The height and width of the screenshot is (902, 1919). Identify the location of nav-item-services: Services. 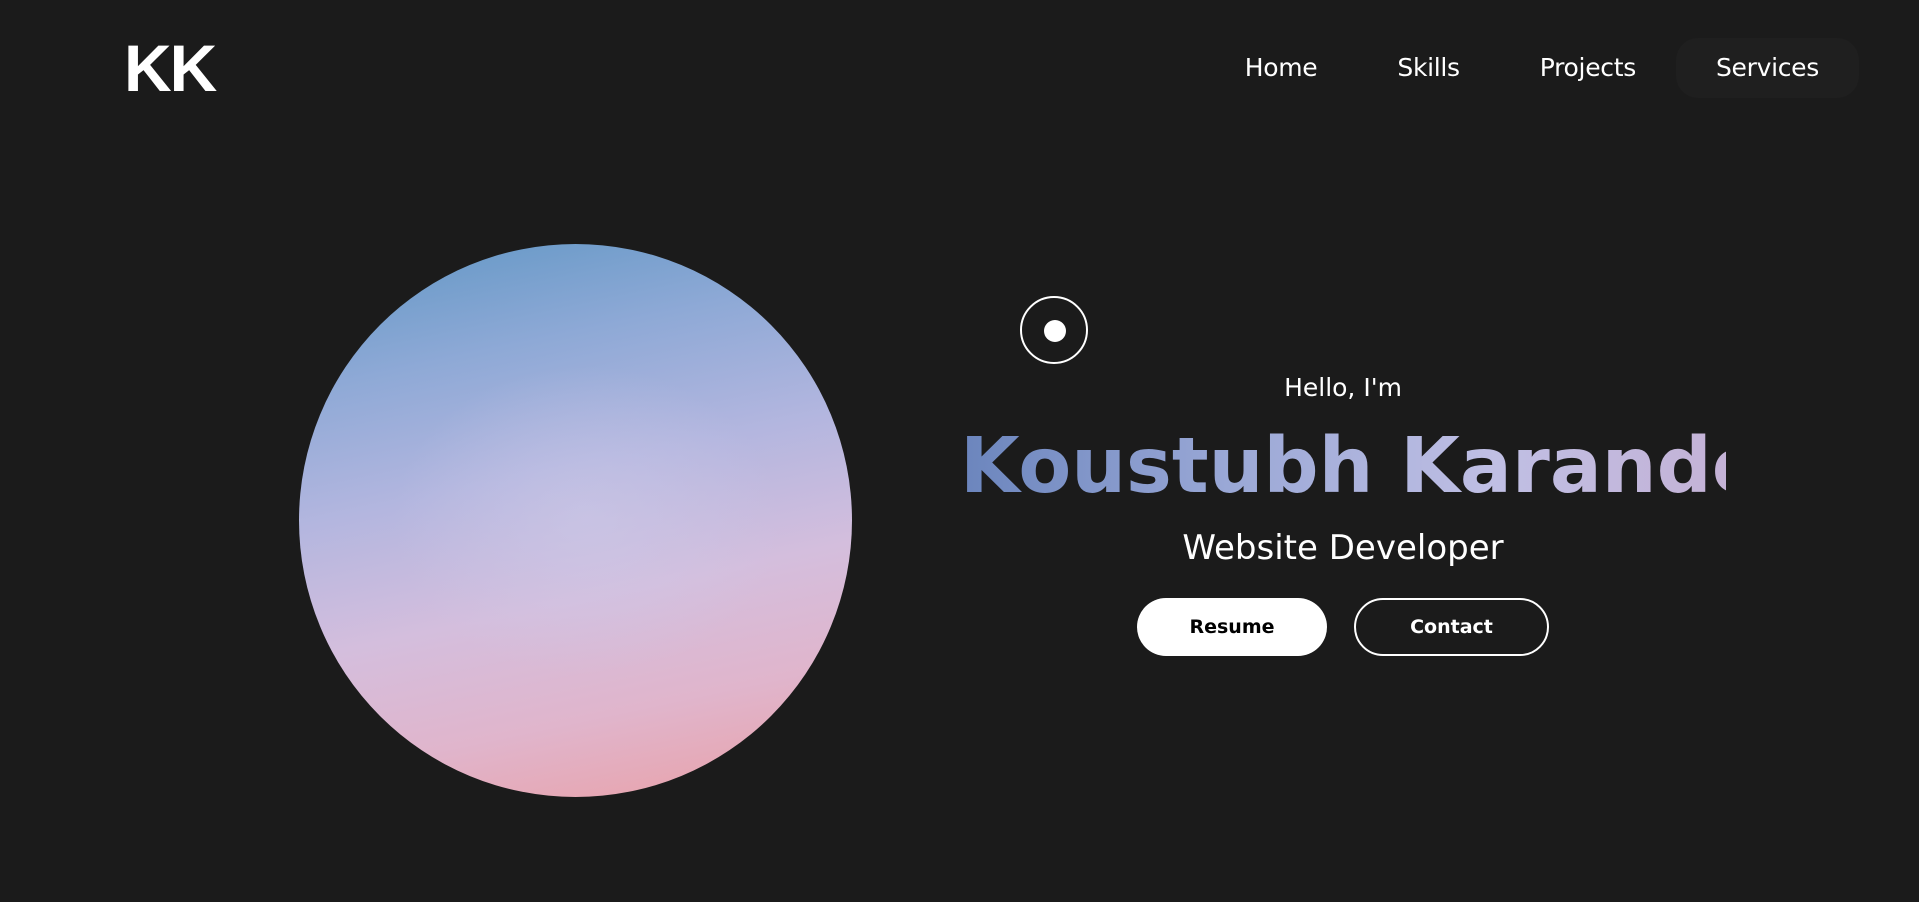
(1767, 68).